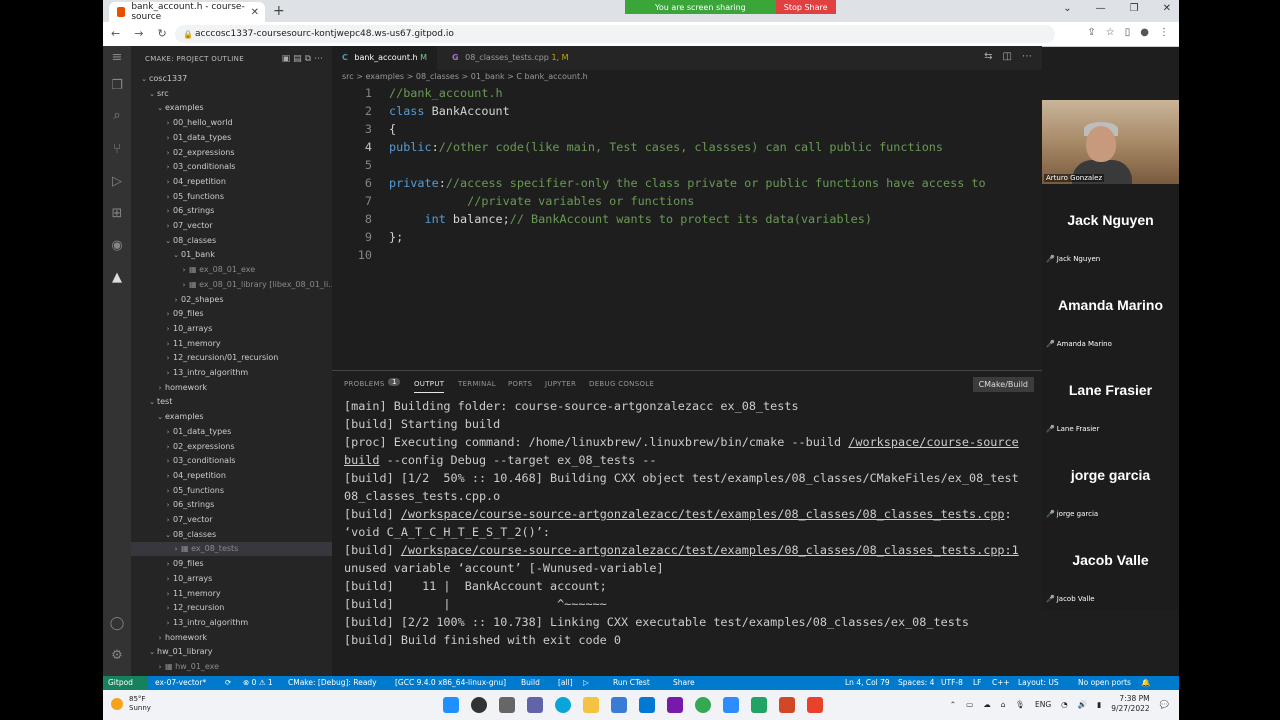 The width and height of the screenshot is (1280, 720). I want to click on branch-indicator: ex-07-vector*, so click(180, 682).